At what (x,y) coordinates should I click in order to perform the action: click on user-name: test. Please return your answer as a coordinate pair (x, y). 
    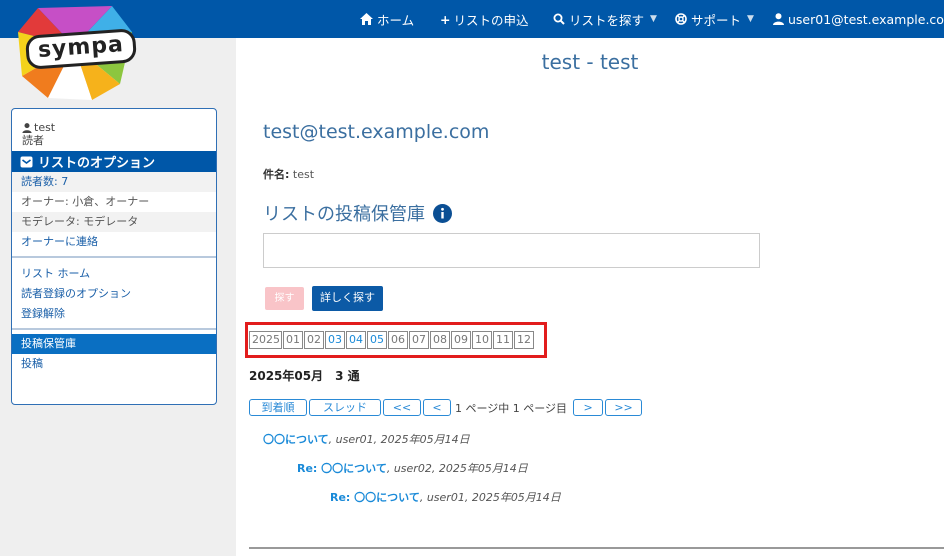
    Looking at the image, I should click on (45, 127).